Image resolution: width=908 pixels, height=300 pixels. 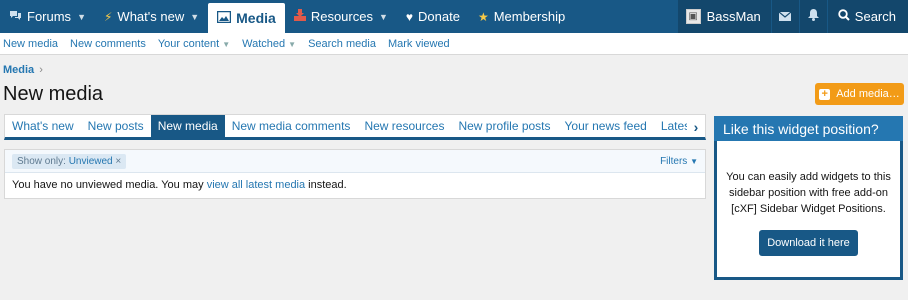 What do you see at coordinates (693, 16) in the screenshot?
I see `avatar: ▣` at bounding box center [693, 16].